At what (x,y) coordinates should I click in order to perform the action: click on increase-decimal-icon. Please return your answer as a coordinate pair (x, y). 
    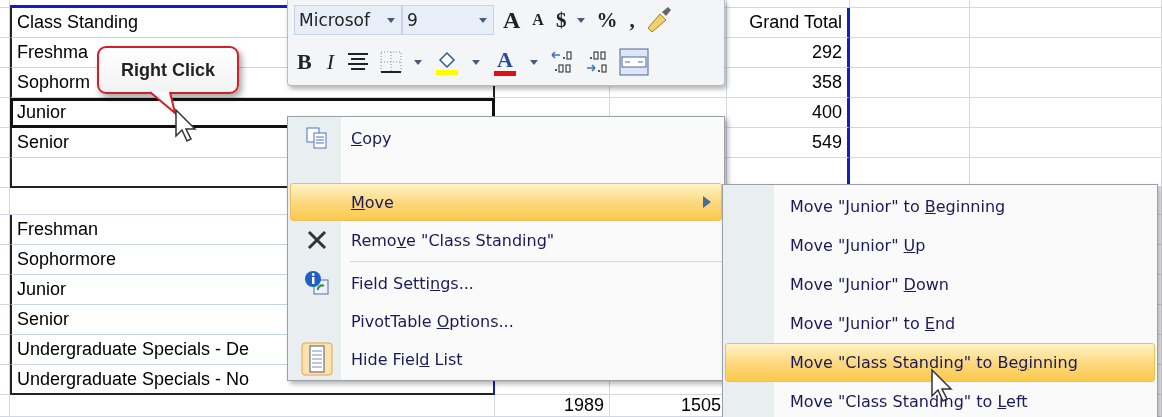
    Looking at the image, I should click on (562, 62).